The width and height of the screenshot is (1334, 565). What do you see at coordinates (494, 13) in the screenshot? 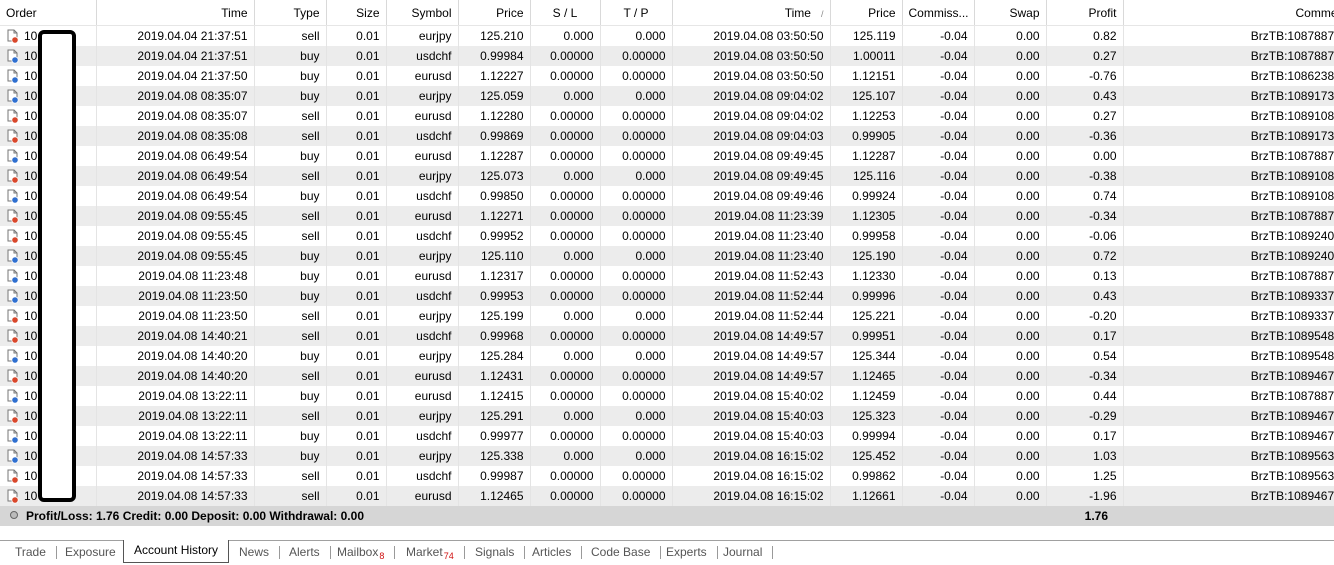
I see `column-header-open-price: Price` at bounding box center [494, 13].